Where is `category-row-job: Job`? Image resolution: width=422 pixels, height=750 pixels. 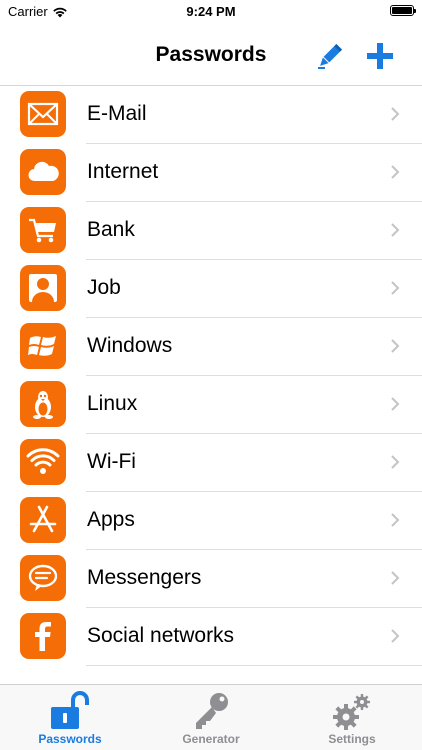
category-row-job: Job is located at coordinates (211, 289).